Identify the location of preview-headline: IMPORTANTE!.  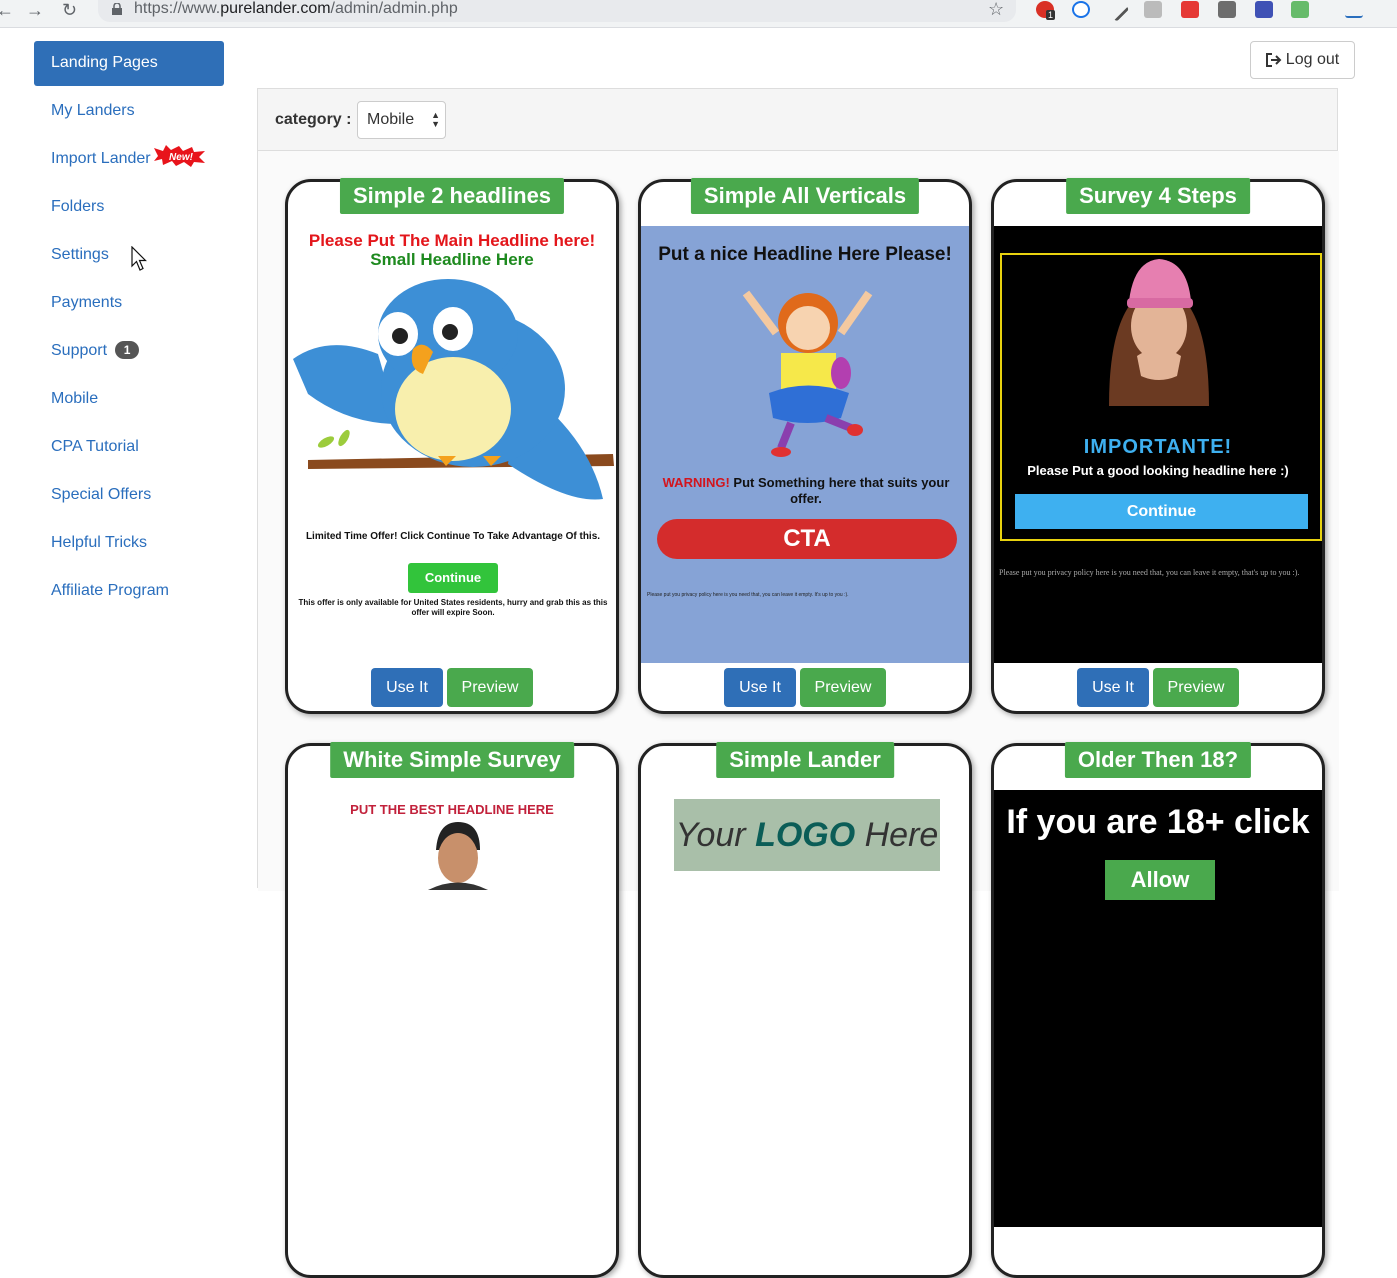
(1158, 447).